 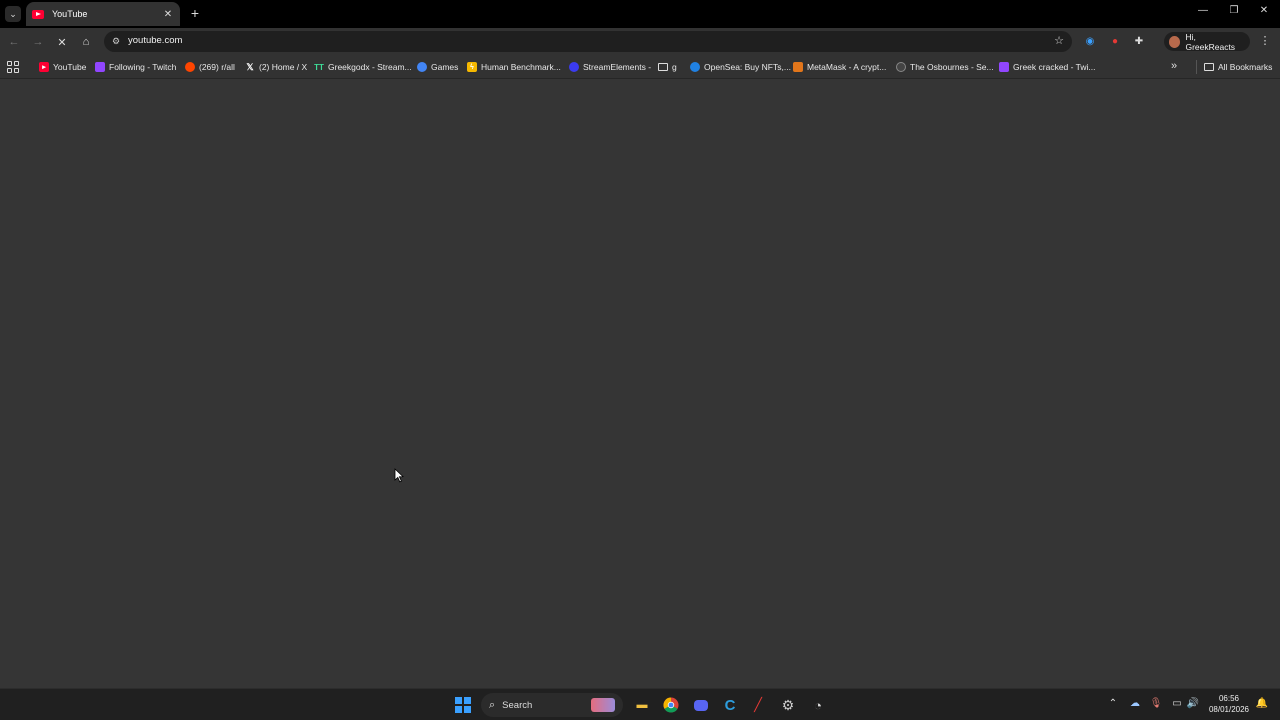 I want to click on bookmark-streamelements: StreamElements -, so click(x=610, y=67).